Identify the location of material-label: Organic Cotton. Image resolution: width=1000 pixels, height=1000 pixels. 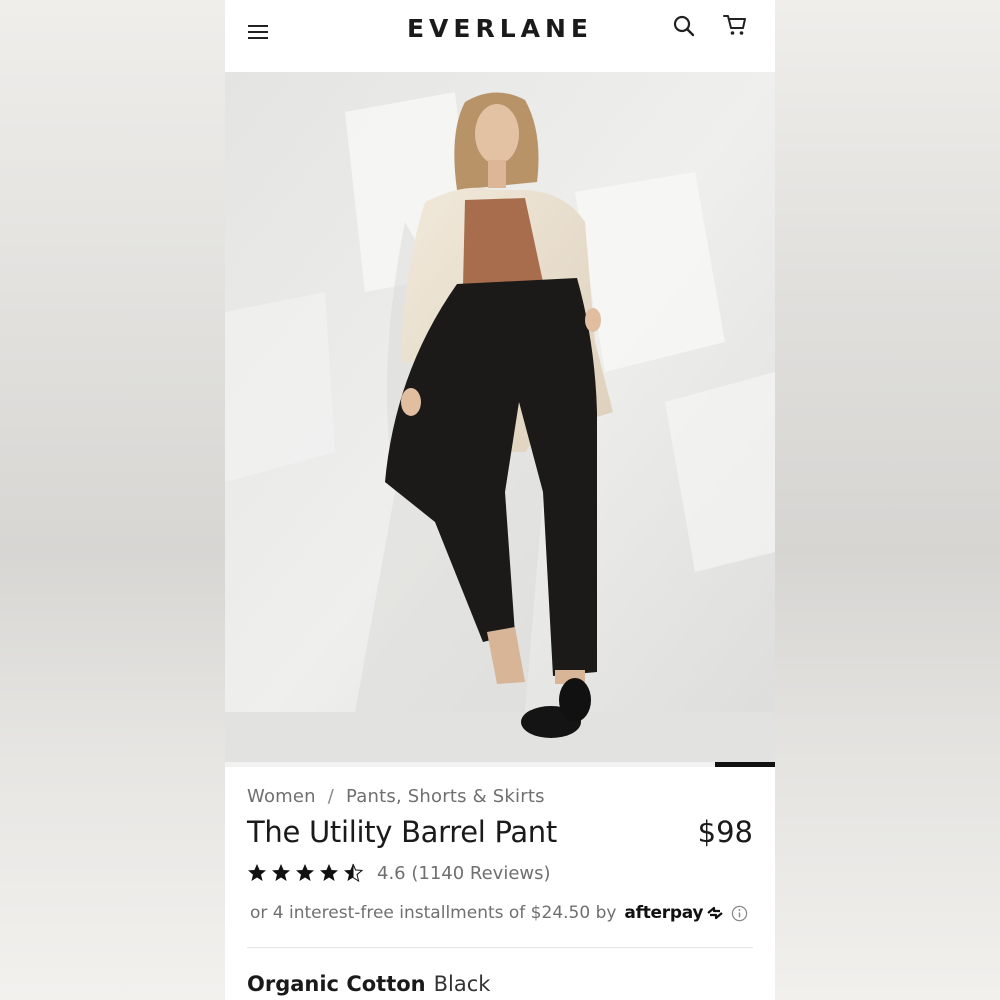
(336, 984).